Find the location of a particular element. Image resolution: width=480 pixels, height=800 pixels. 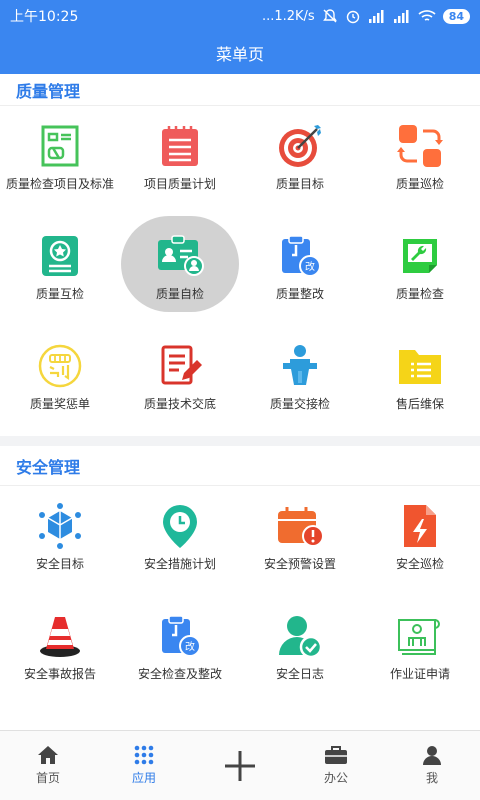

menu-item-label: 质量交接检 is located at coordinates (299, 404).